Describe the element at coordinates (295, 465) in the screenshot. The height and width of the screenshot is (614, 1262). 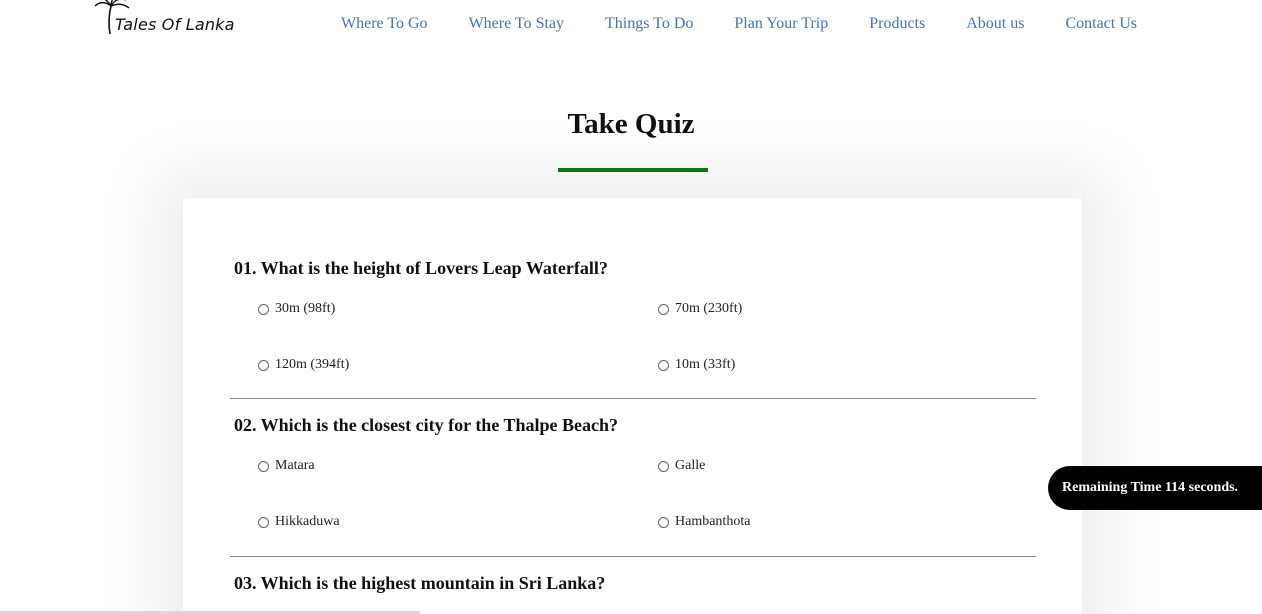
I see `option-label: Matara` at that location.